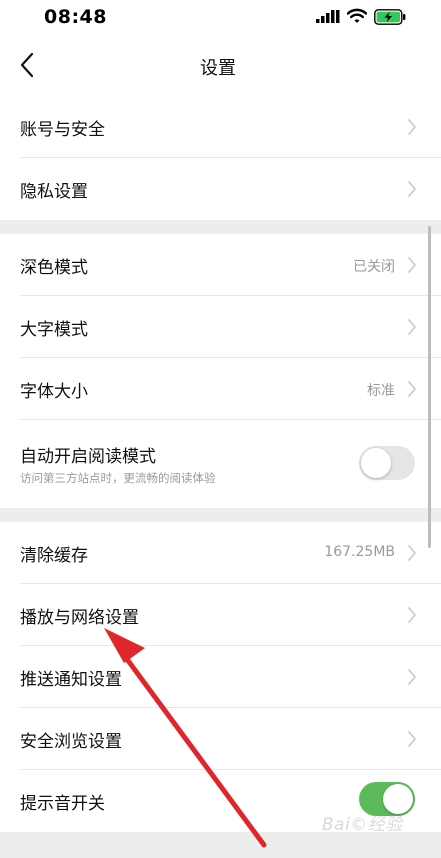  What do you see at coordinates (220, 677) in the screenshot?
I see `settings-row-push-notify: 推送通知设置` at bounding box center [220, 677].